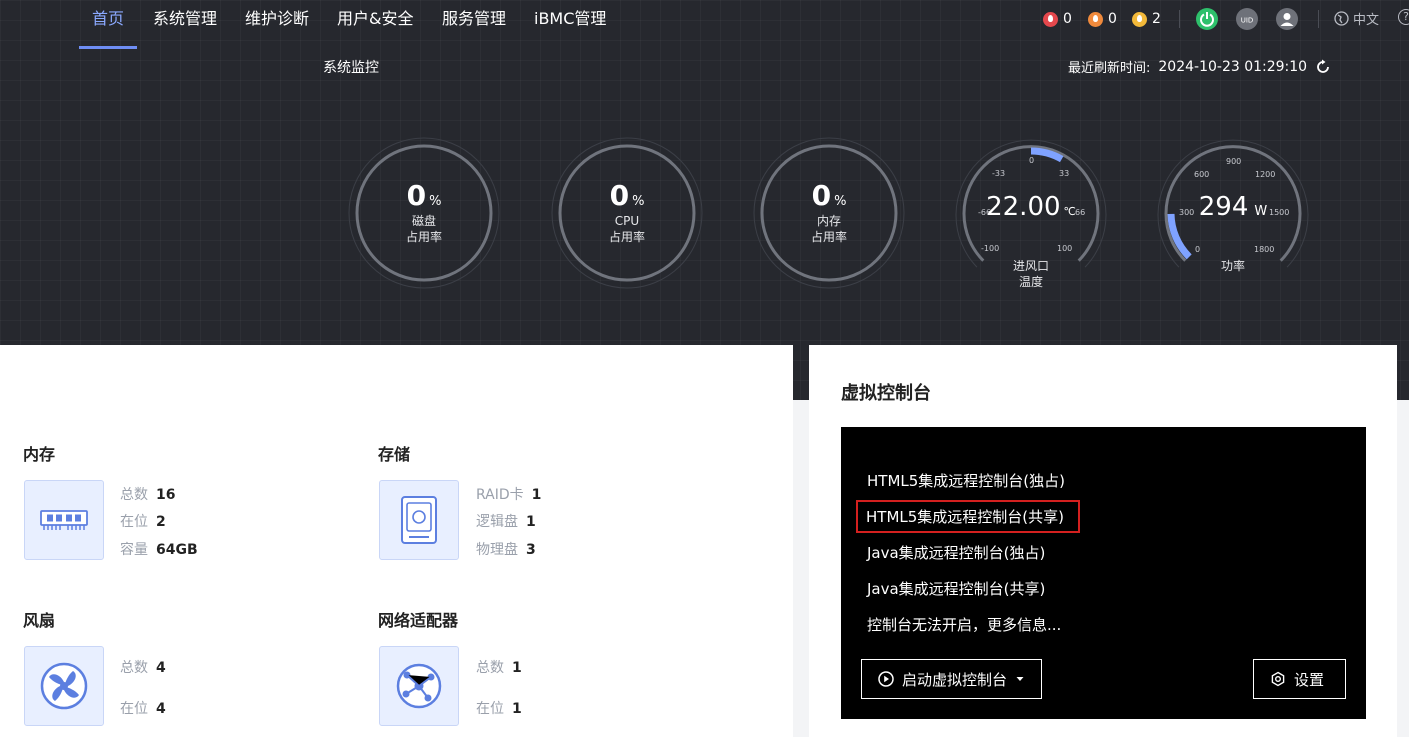 This screenshot has width=1409, height=737. I want to click on globe-icon, so click(1341, 18).